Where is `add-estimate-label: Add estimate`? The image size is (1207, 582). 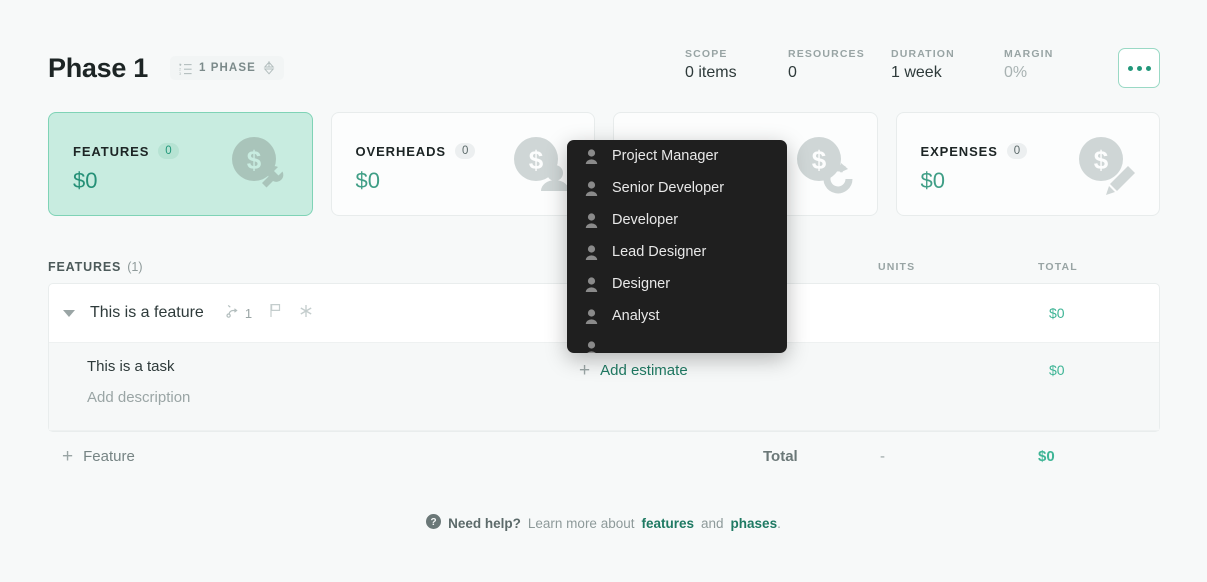
add-estimate-label: Add estimate is located at coordinates (644, 370).